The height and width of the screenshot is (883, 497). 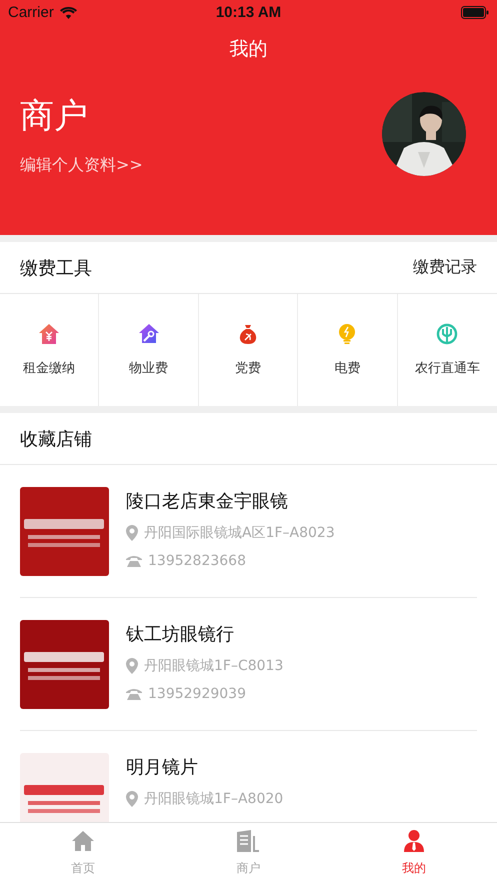 What do you see at coordinates (56, 439) in the screenshot?
I see `section-title: 收藏店铺` at bounding box center [56, 439].